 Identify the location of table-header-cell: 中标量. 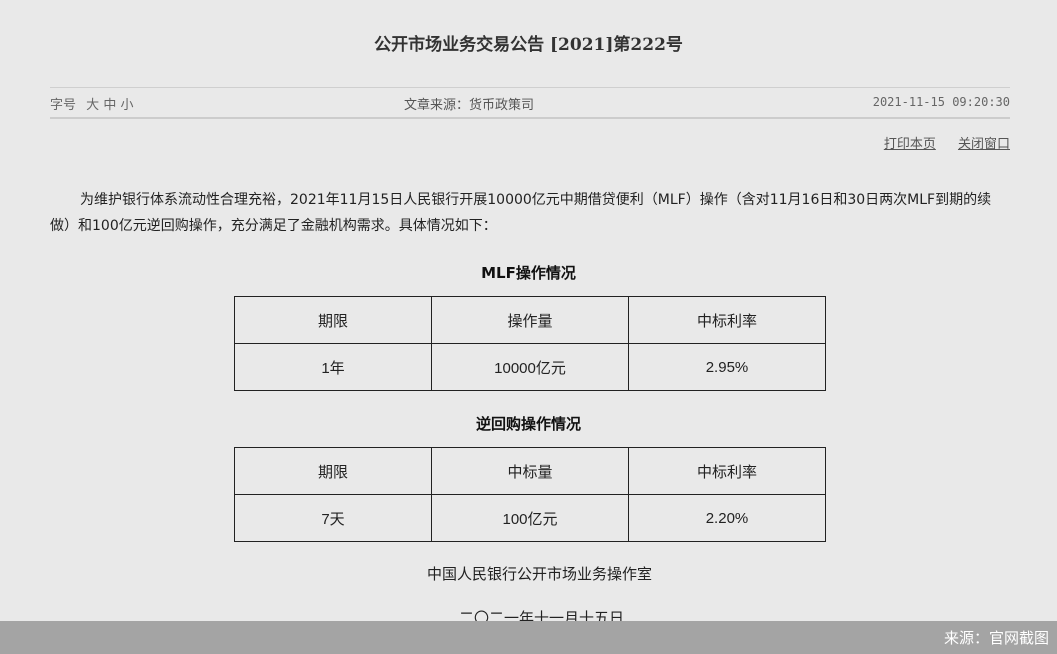
(530, 471).